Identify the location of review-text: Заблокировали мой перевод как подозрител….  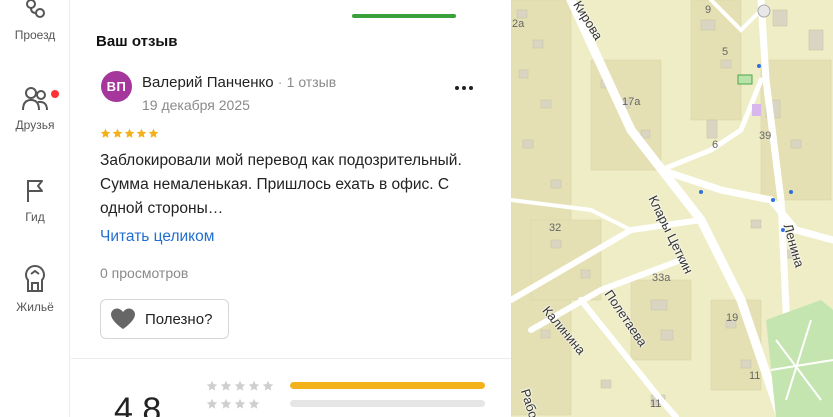
(281, 184).